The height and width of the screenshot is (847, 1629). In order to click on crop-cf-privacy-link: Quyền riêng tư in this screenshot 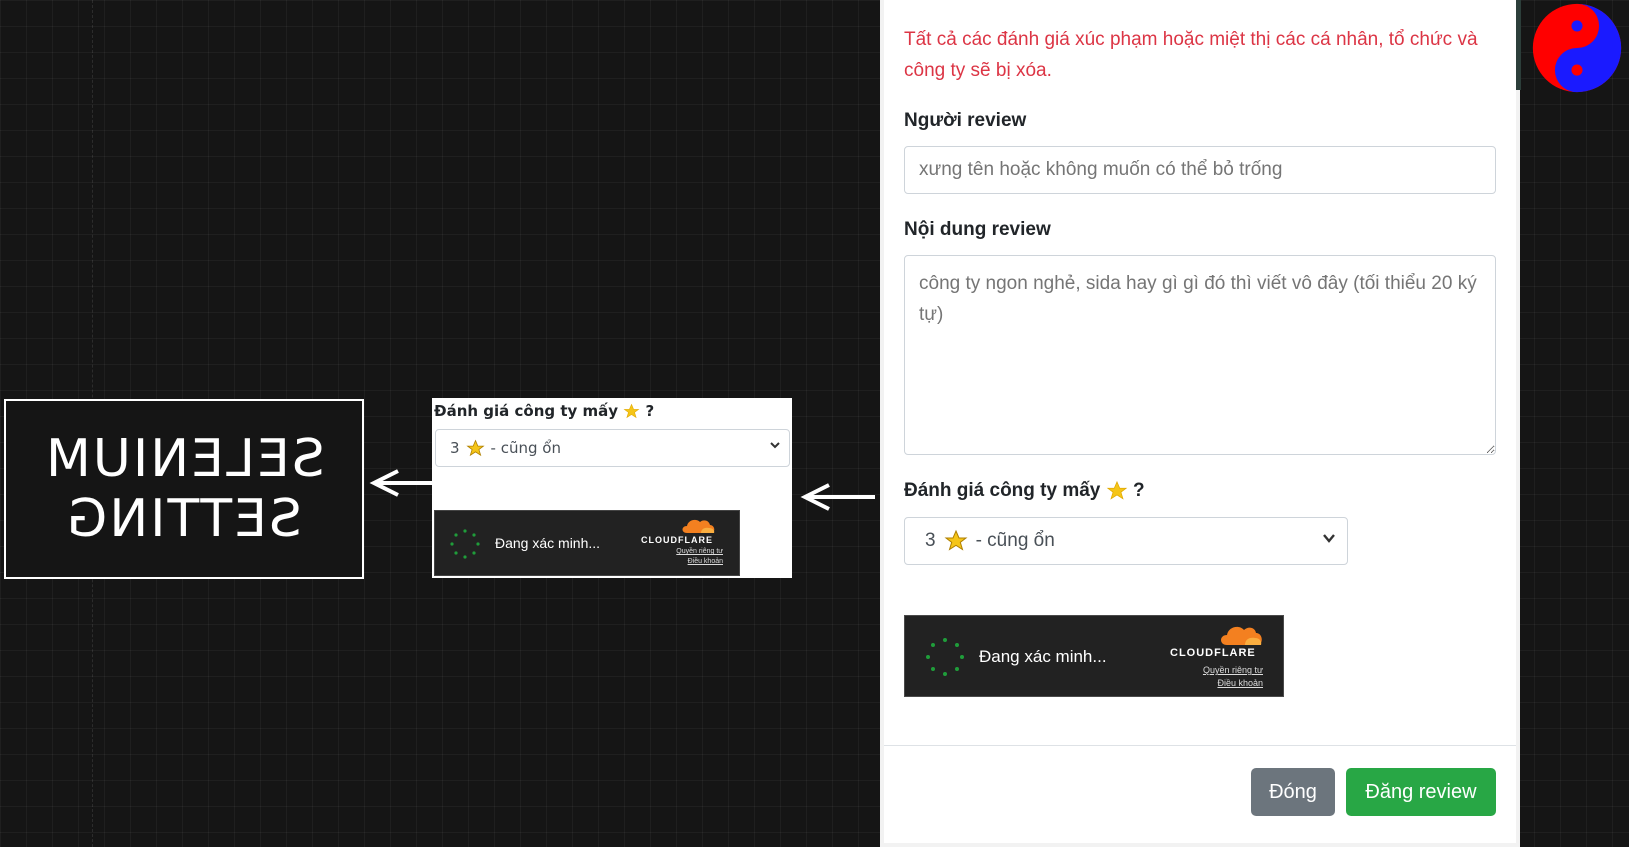, I will do `click(699, 551)`.